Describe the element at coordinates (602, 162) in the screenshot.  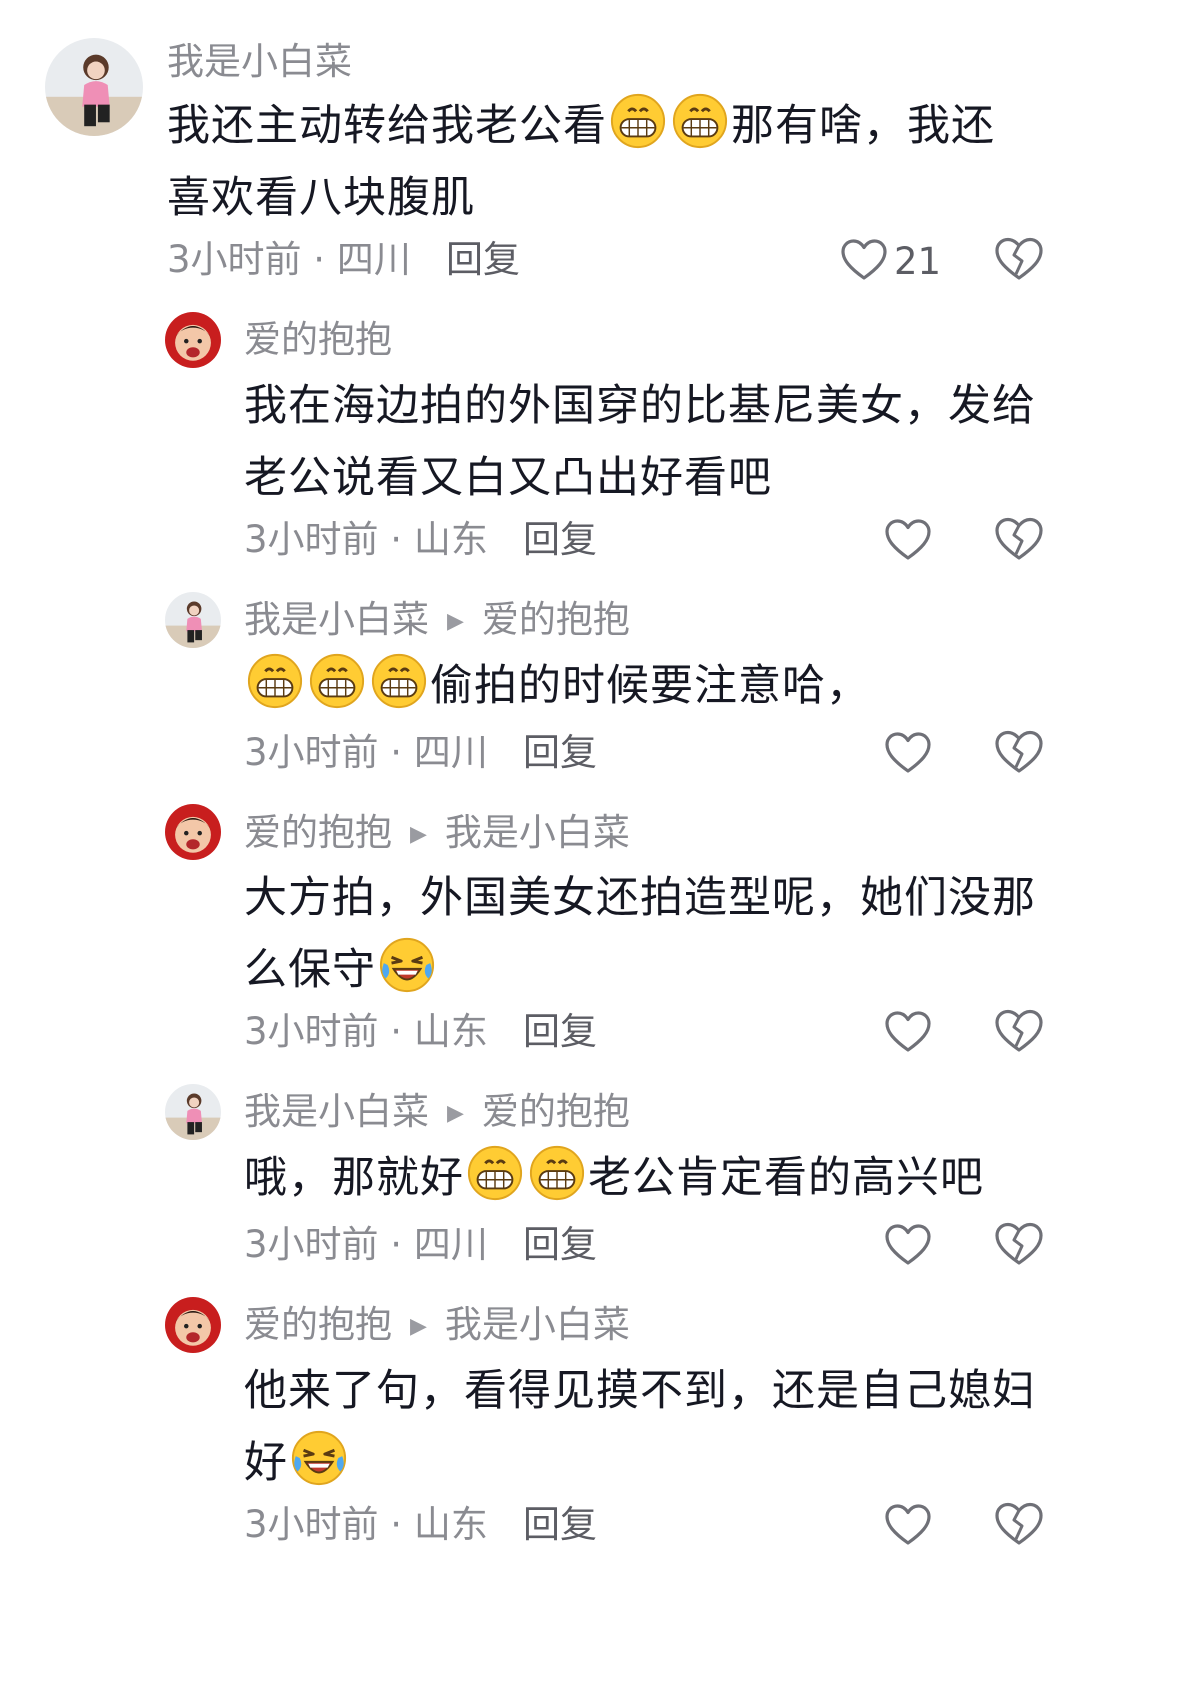
I see `comment-text: 我还主动转给我老公看 那有啥，我还喜欢看八块腹肌` at that location.